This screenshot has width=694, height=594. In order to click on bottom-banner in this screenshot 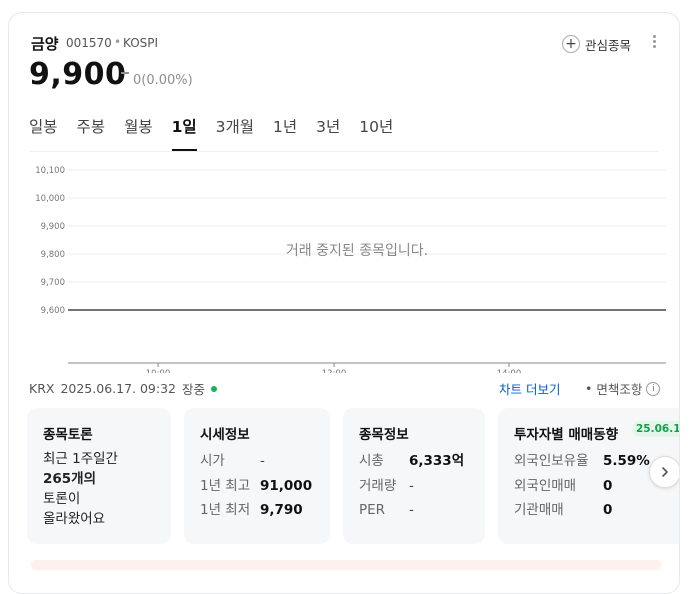, I will do `click(346, 565)`.